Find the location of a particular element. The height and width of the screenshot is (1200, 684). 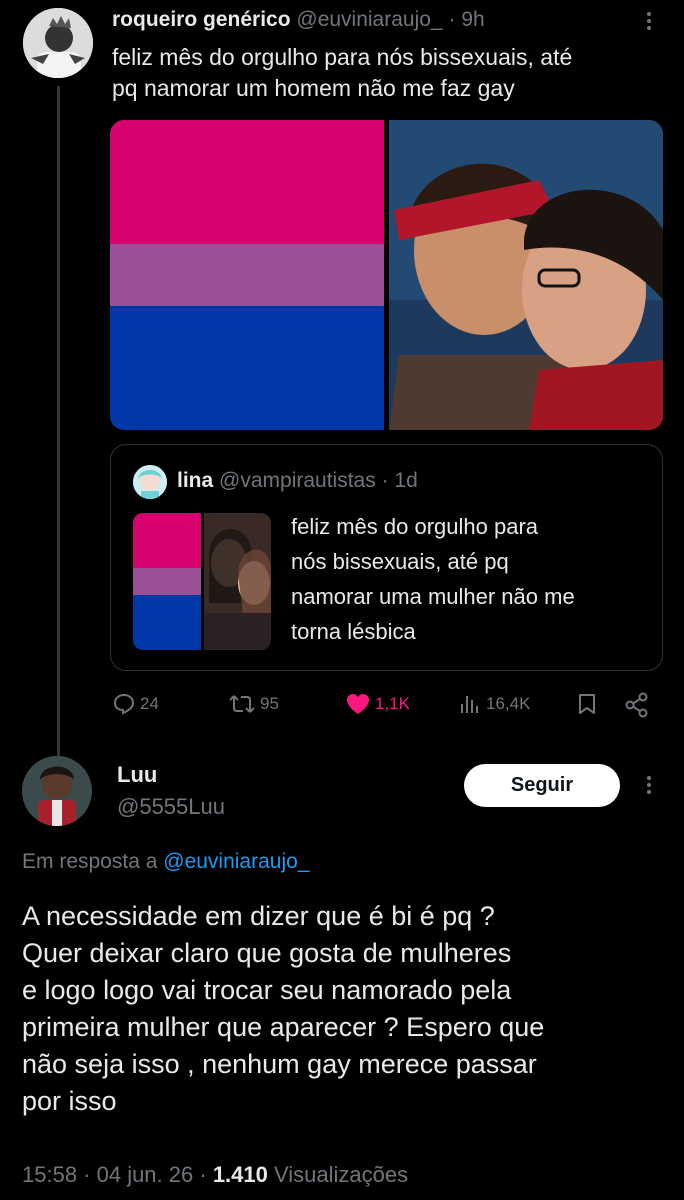

tweet-text-line: pq namorar um homem não me faz gay is located at coordinates (313, 88).